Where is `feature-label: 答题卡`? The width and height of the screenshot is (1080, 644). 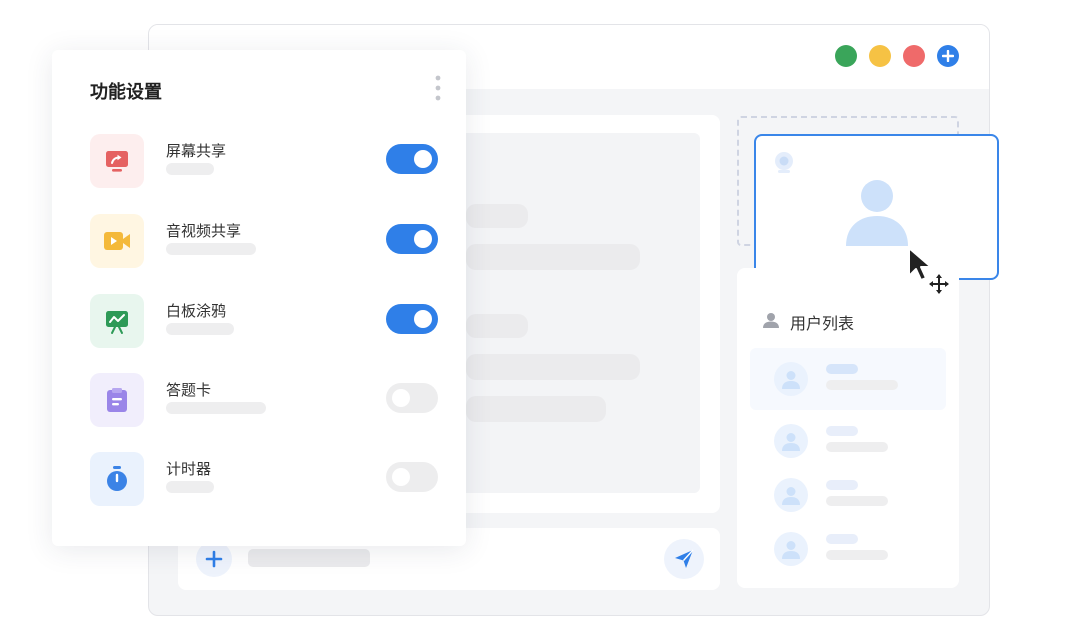
feature-label: 答题卡 is located at coordinates (189, 390).